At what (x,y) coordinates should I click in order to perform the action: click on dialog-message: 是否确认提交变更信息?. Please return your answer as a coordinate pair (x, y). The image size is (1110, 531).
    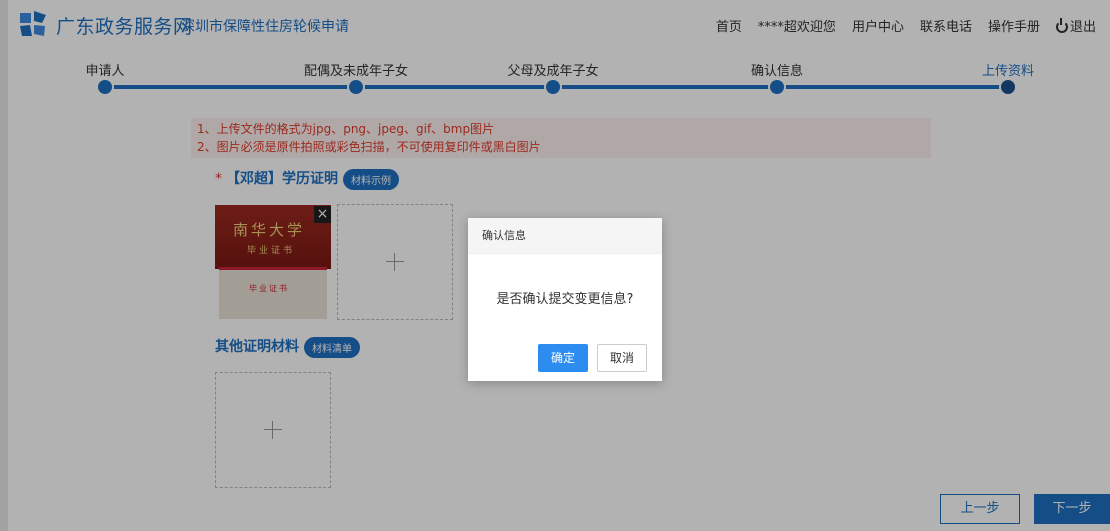
    Looking at the image, I should click on (565, 299).